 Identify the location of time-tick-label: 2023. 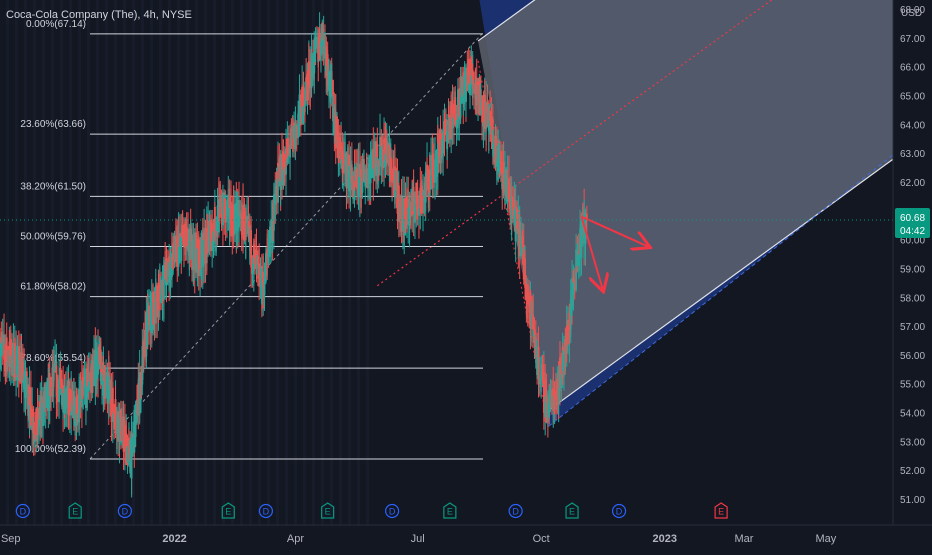
(664, 539).